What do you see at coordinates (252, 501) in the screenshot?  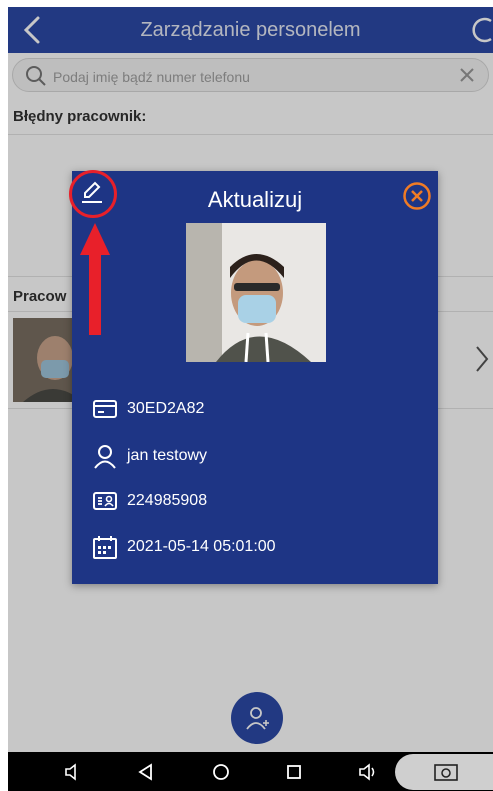 I see `id-number-row: 224985908` at bounding box center [252, 501].